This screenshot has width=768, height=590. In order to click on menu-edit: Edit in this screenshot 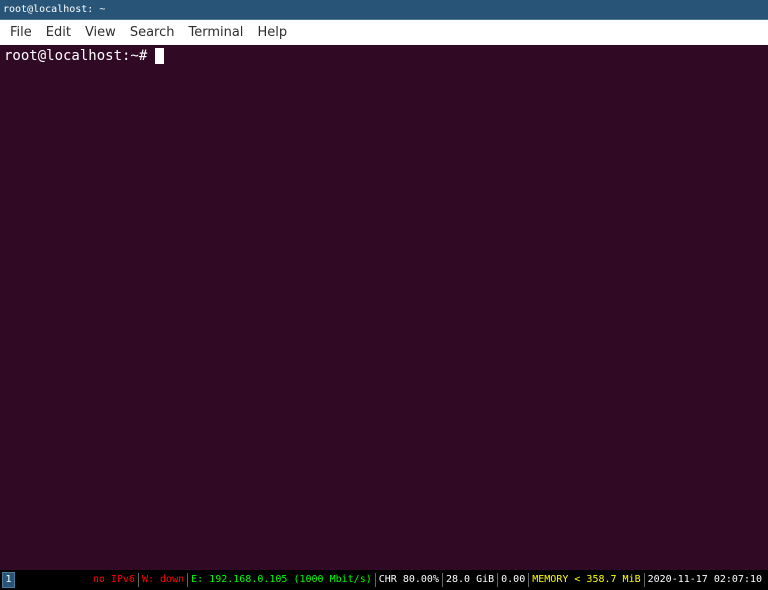, I will do `click(58, 32)`.